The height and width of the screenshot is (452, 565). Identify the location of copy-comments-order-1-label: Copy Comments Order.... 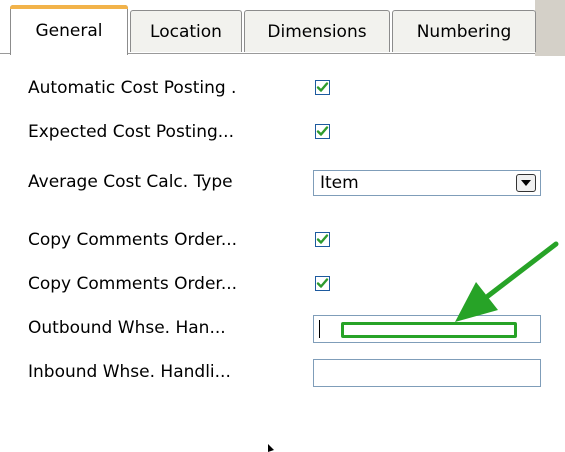
(133, 240).